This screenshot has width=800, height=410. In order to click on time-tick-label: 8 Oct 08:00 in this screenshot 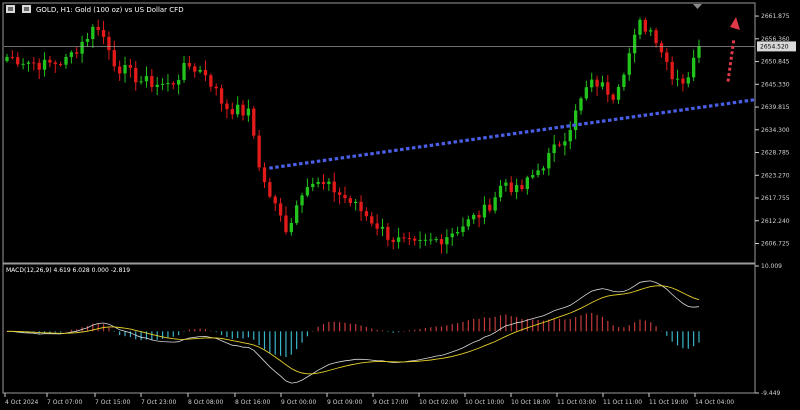, I will do `click(205, 402)`.